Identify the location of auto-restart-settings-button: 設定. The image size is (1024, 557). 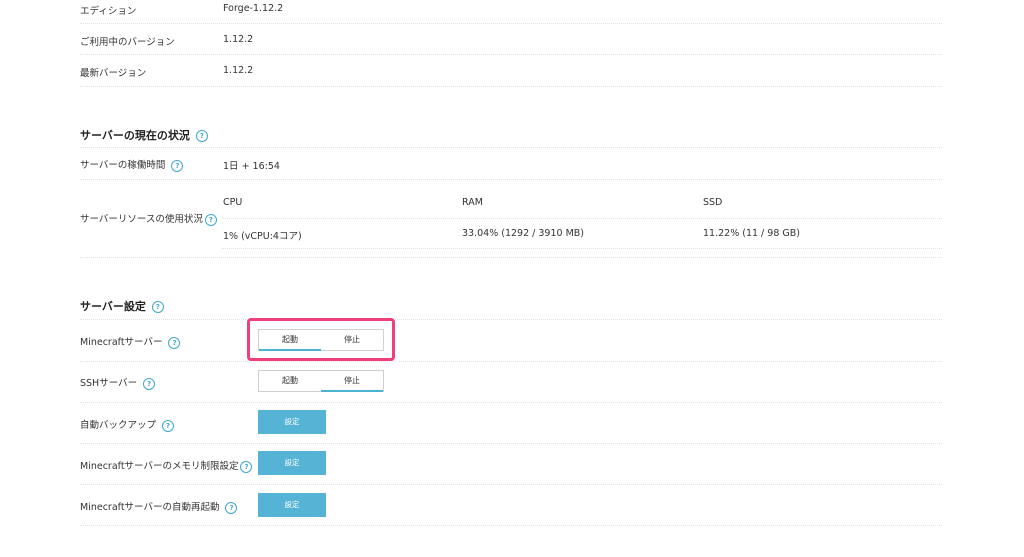
(292, 505).